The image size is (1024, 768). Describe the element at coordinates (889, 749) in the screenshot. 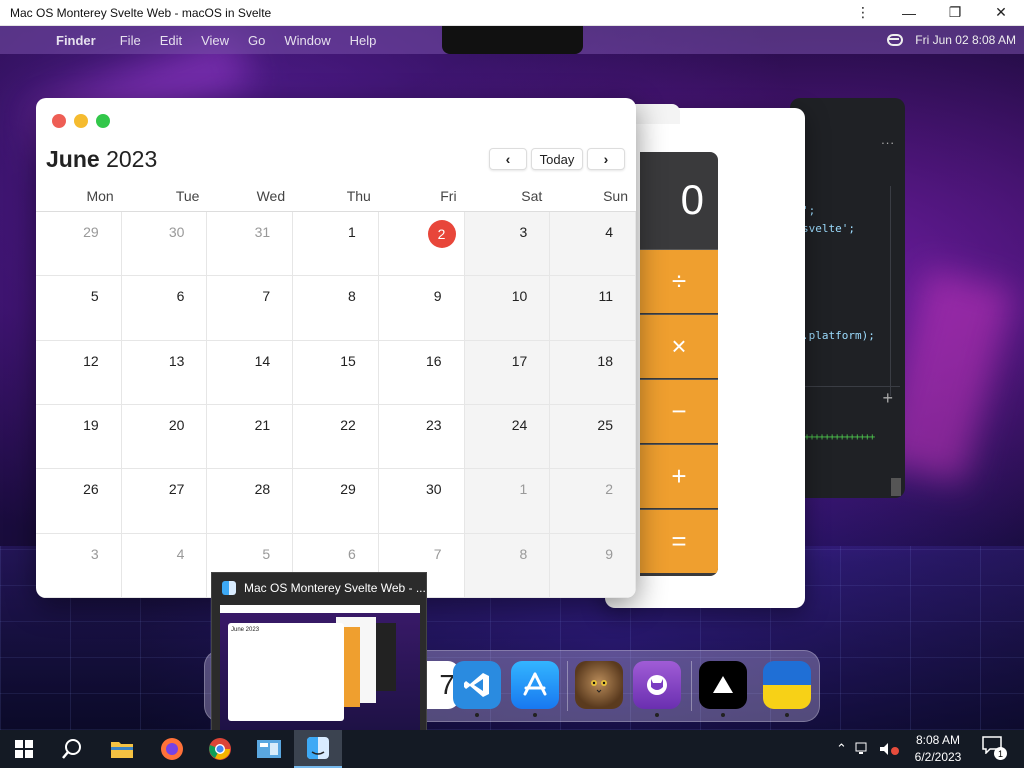

I see `volume-muted-icon` at that location.